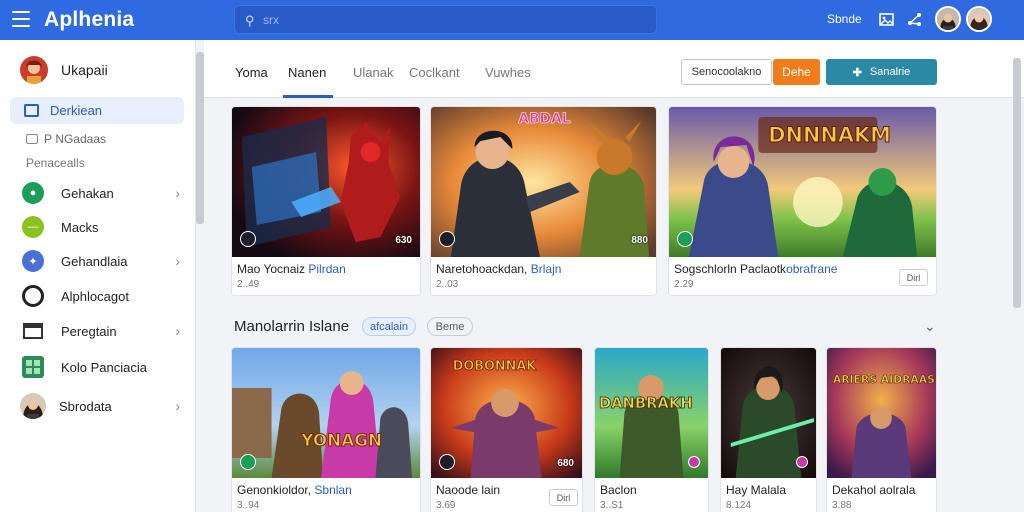 This screenshot has width=1024, height=512. Describe the element at coordinates (881, 413) in the screenshot. I see `game-thumbnail: ARIERS AIDRAAS` at that location.